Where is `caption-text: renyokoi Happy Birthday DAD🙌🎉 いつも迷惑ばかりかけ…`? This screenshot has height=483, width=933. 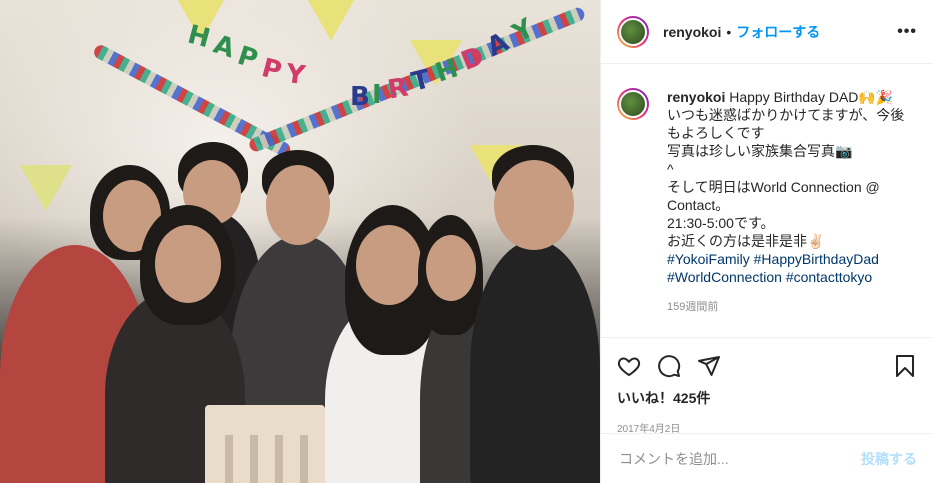
caption-text: renyokoi Happy Birthday DAD🙌🎉 いつも迷惑ばかりかけ… is located at coordinates (792, 169).